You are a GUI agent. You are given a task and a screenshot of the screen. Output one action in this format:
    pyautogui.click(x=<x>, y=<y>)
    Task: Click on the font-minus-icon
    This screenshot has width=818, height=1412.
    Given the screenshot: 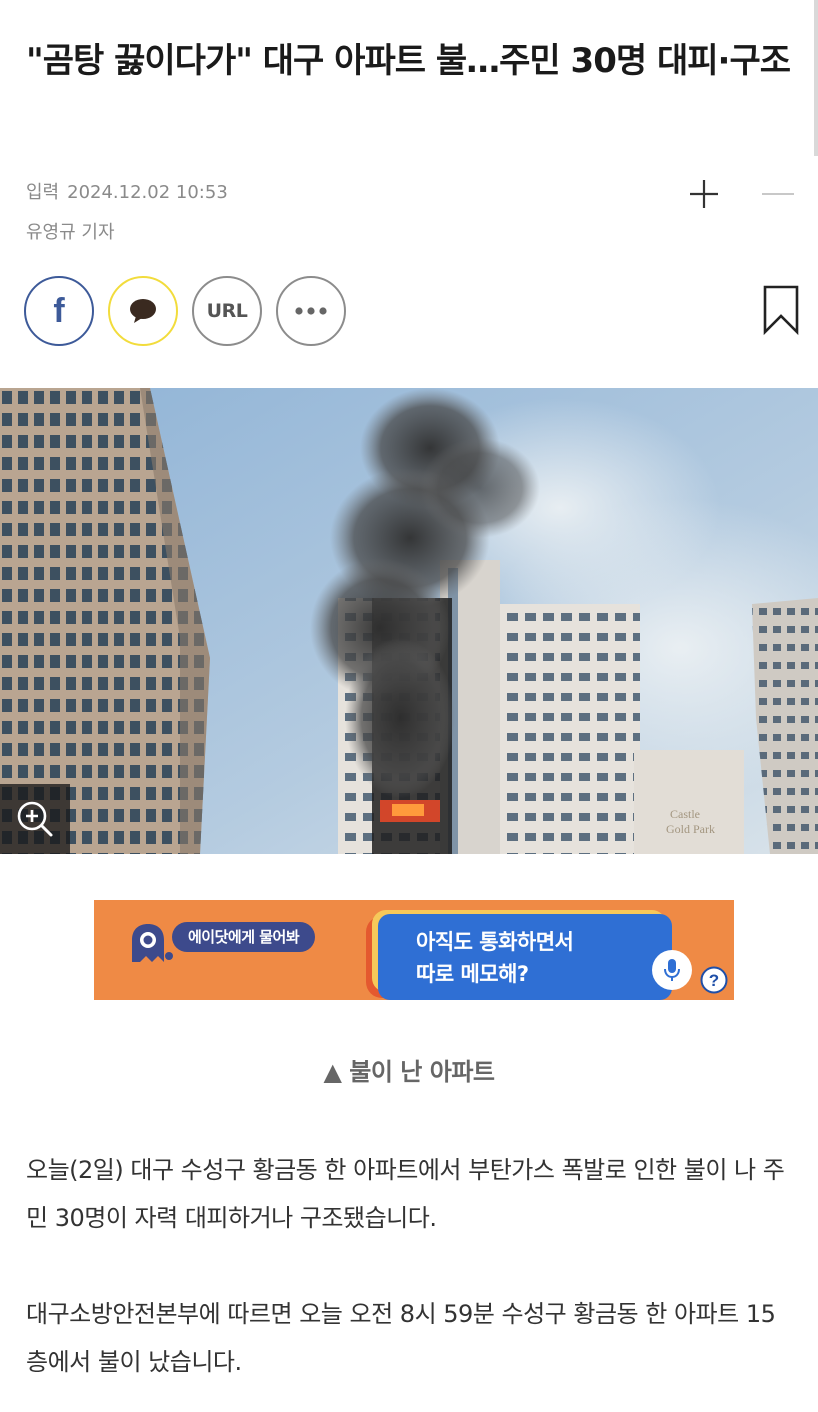 What is the action you would take?
    pyautogui.click(x=778, y=194)
    